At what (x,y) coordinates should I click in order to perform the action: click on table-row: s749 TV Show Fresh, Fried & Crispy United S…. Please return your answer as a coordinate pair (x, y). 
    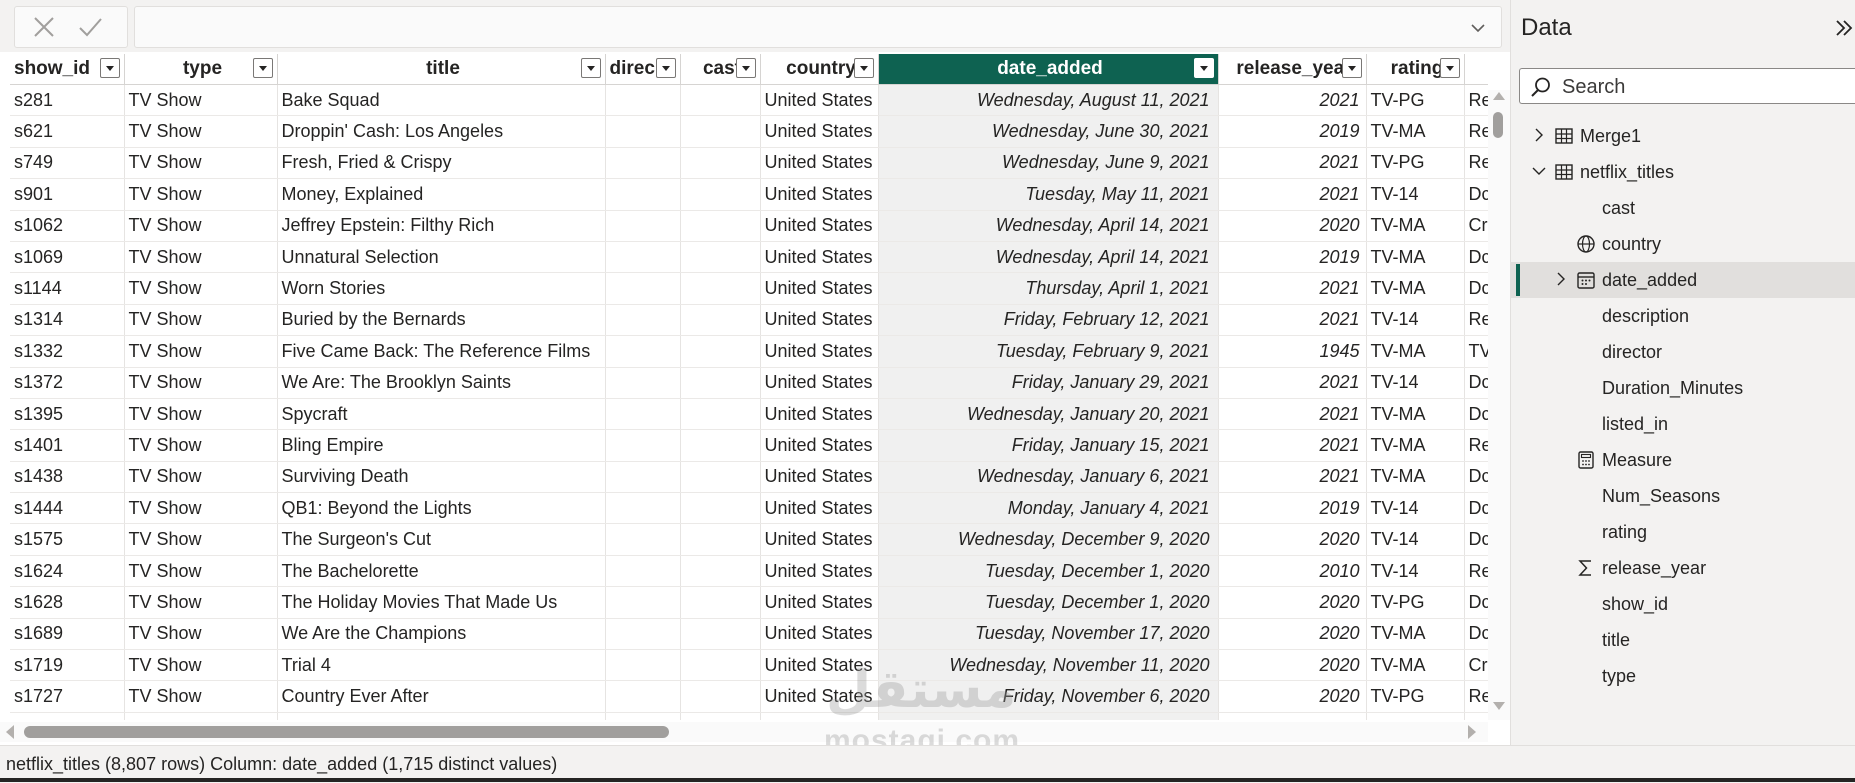
    Looking at the image, I should click on (749, 163).